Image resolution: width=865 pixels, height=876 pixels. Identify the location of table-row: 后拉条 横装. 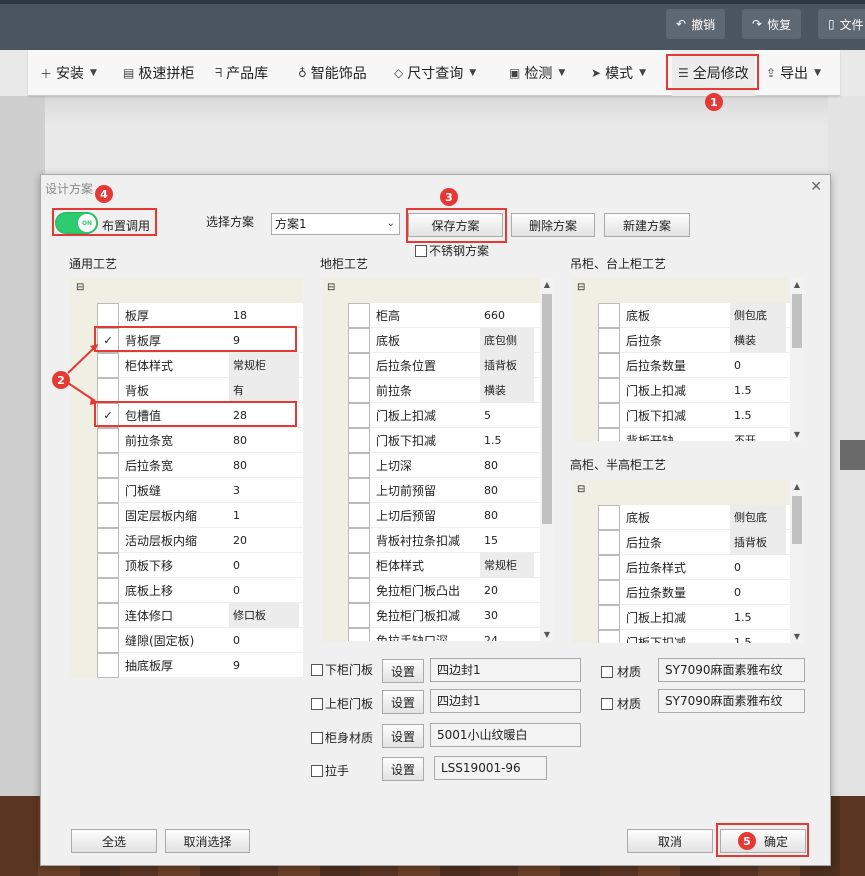
(688, 340).